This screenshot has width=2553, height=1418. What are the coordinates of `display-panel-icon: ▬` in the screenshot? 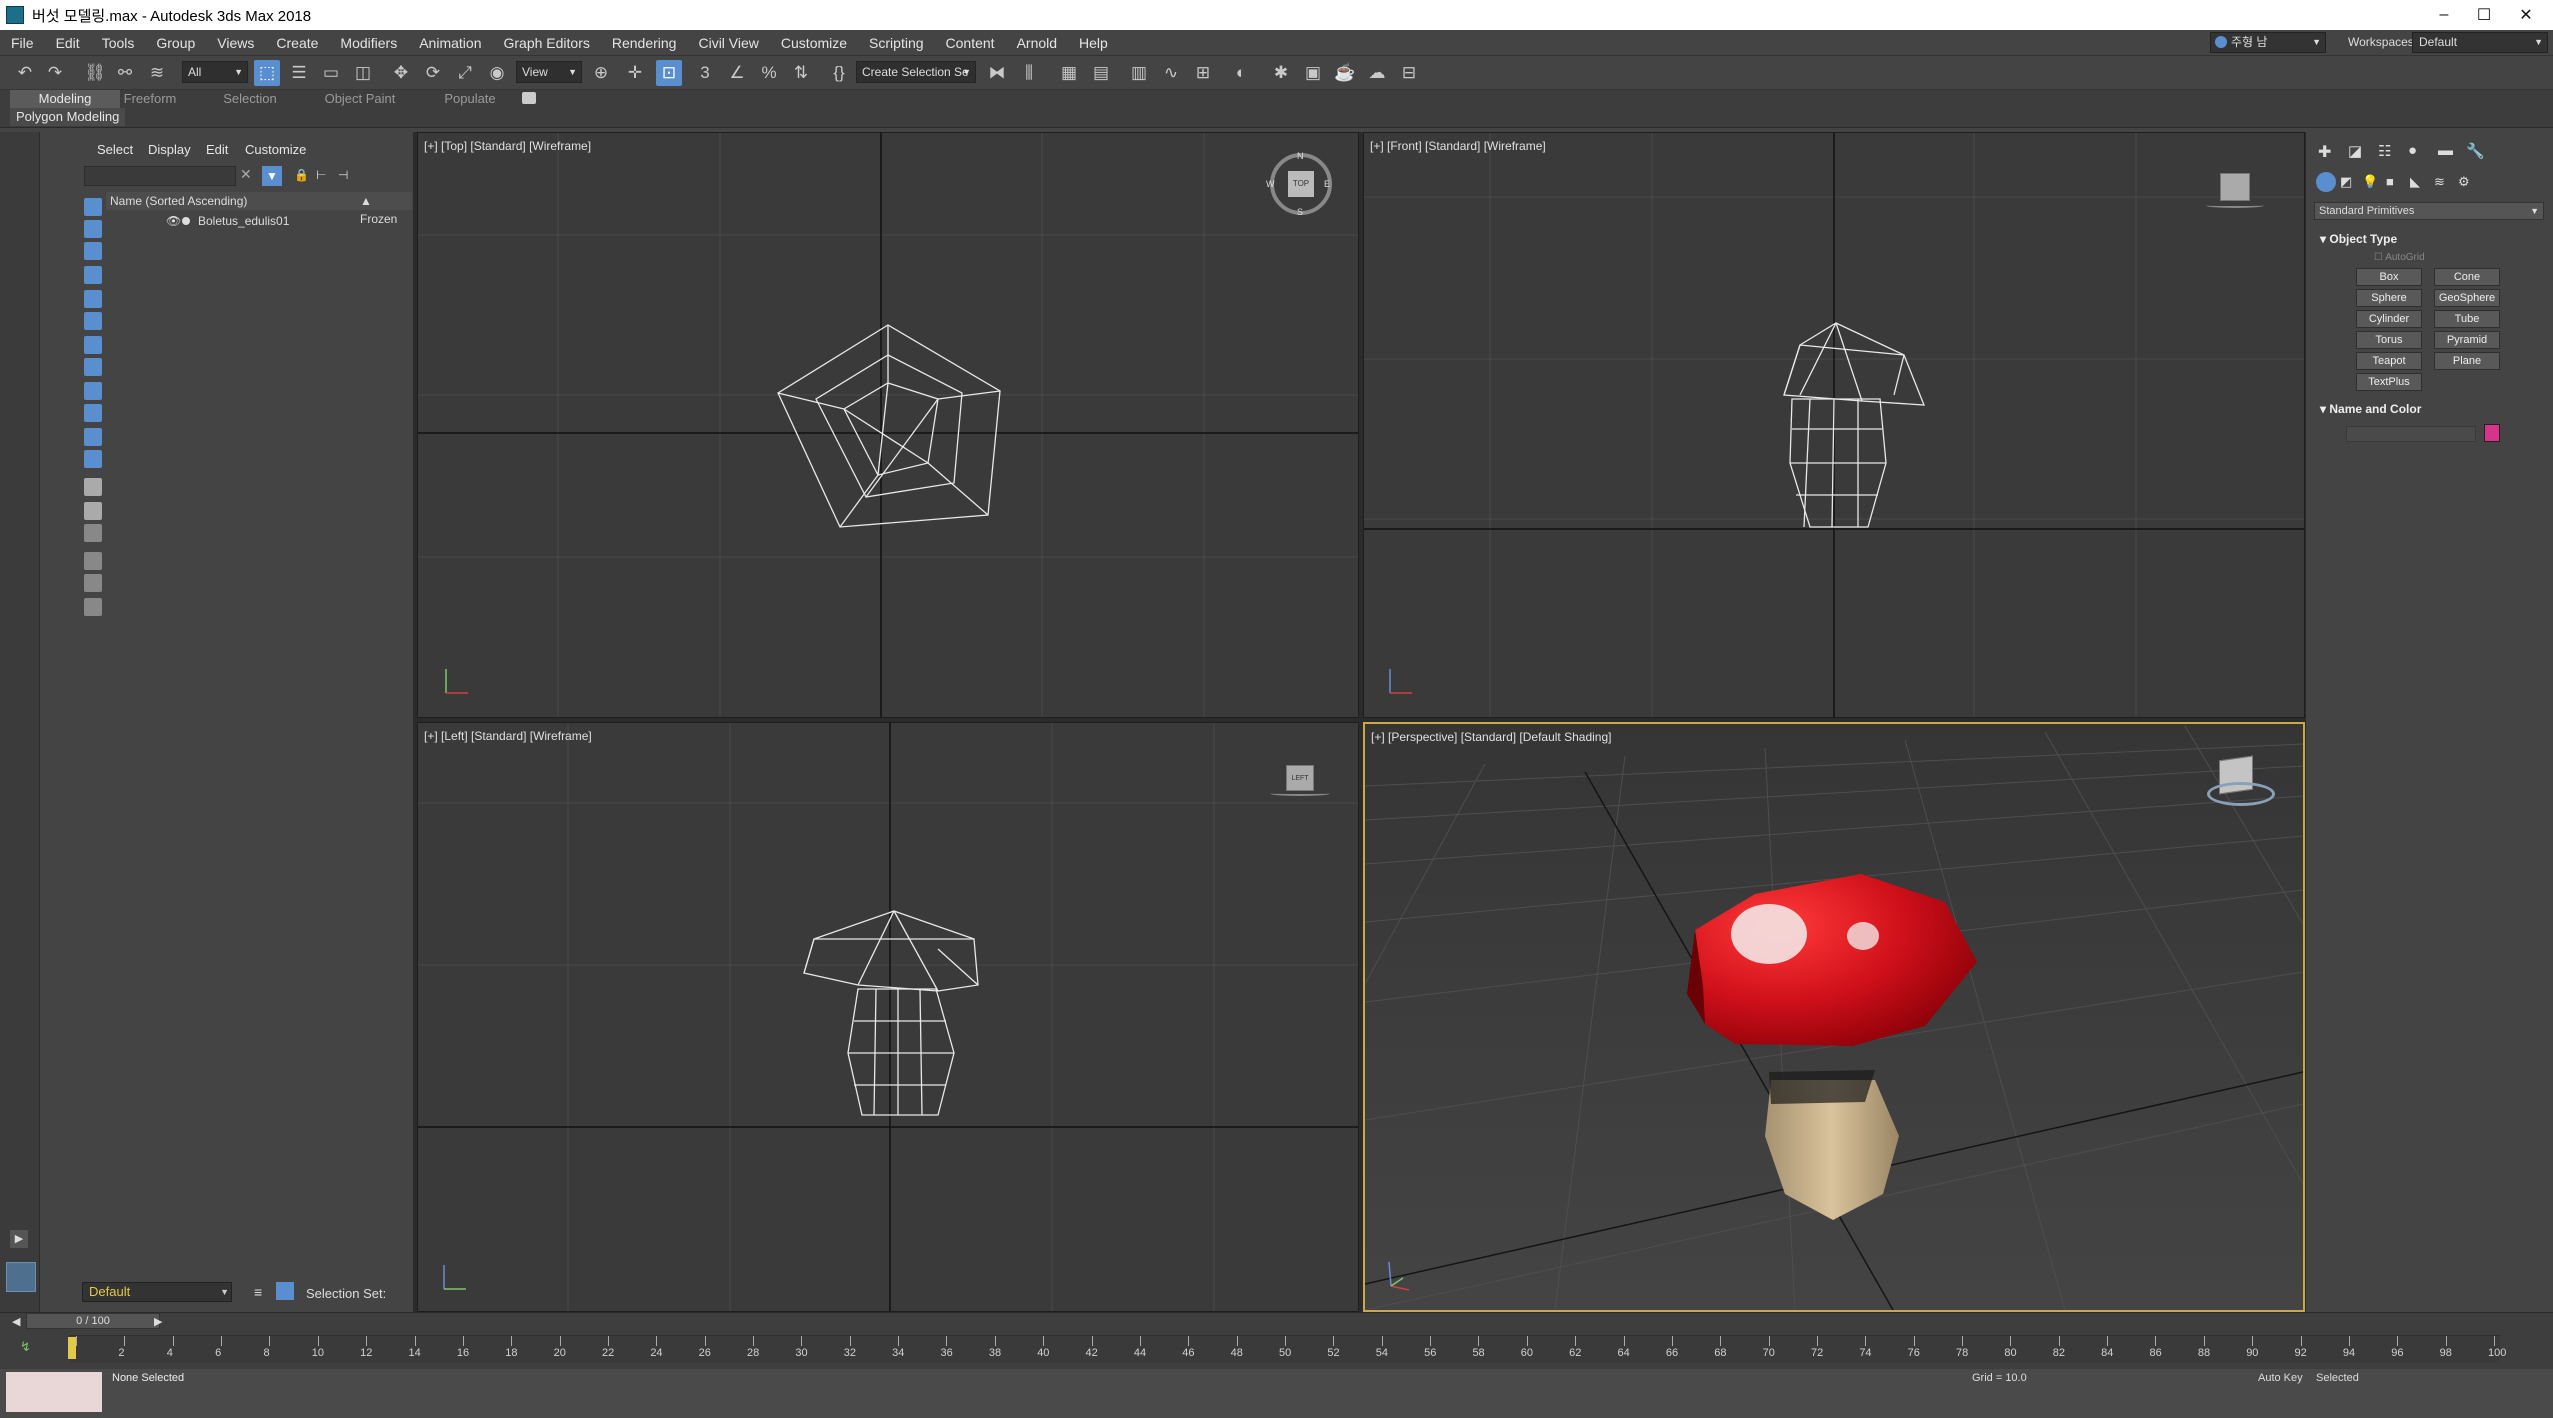 It's located at (2445, 150).